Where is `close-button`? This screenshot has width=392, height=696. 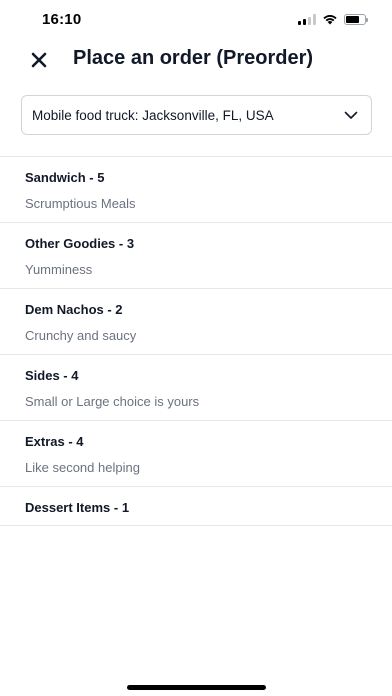 close-button is located at coordinates (39, 60).